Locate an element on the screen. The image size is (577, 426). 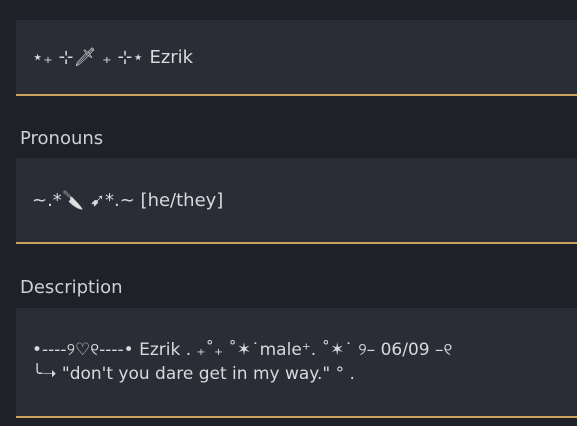
description-line-2: ╰➝ "don't you dare get in my way." ° . is located at coordinates (193, 374).